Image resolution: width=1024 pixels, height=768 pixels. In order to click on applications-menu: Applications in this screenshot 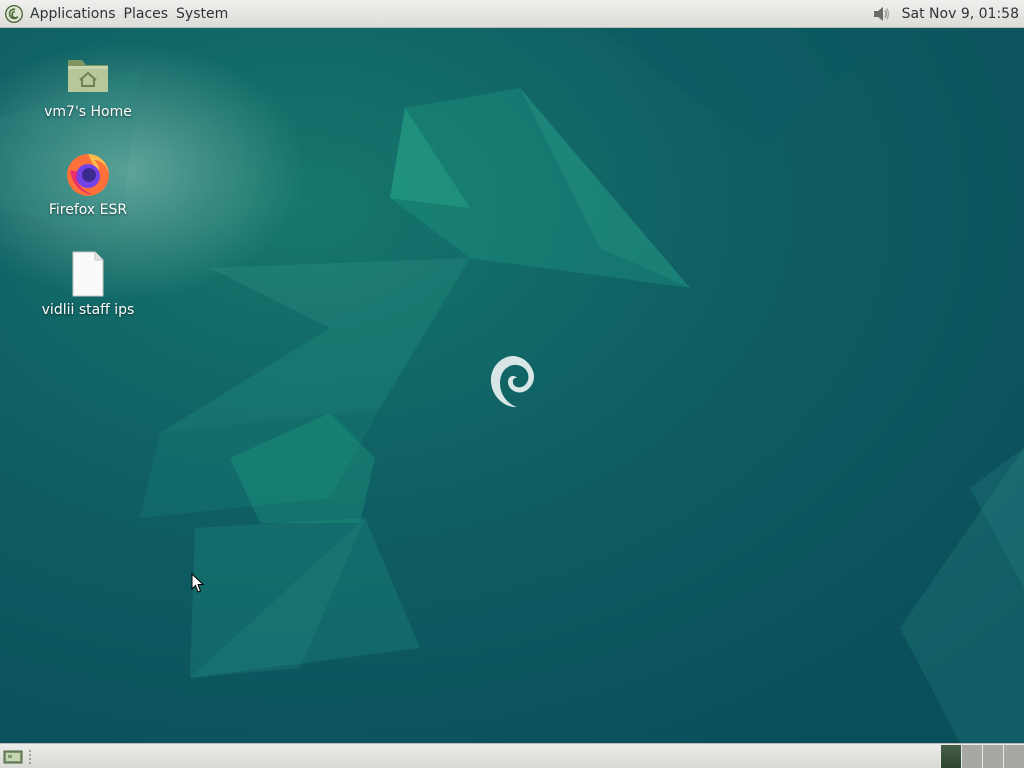, I will do `click(60, 13)`.